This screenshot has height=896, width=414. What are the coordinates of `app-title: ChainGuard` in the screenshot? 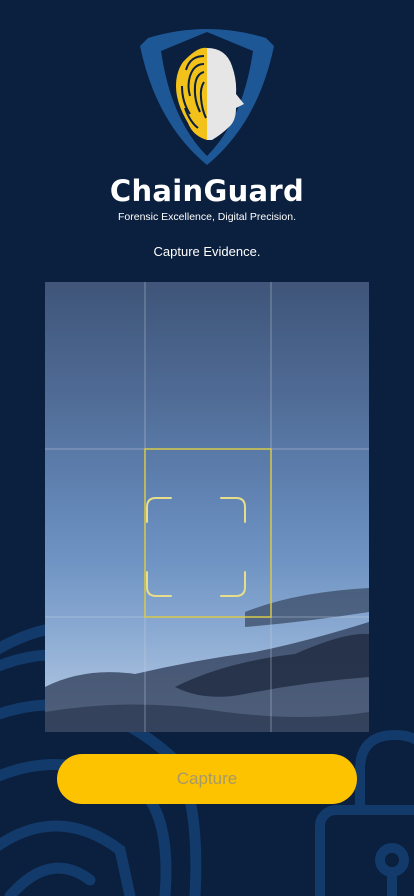 It's located at (207, 191).